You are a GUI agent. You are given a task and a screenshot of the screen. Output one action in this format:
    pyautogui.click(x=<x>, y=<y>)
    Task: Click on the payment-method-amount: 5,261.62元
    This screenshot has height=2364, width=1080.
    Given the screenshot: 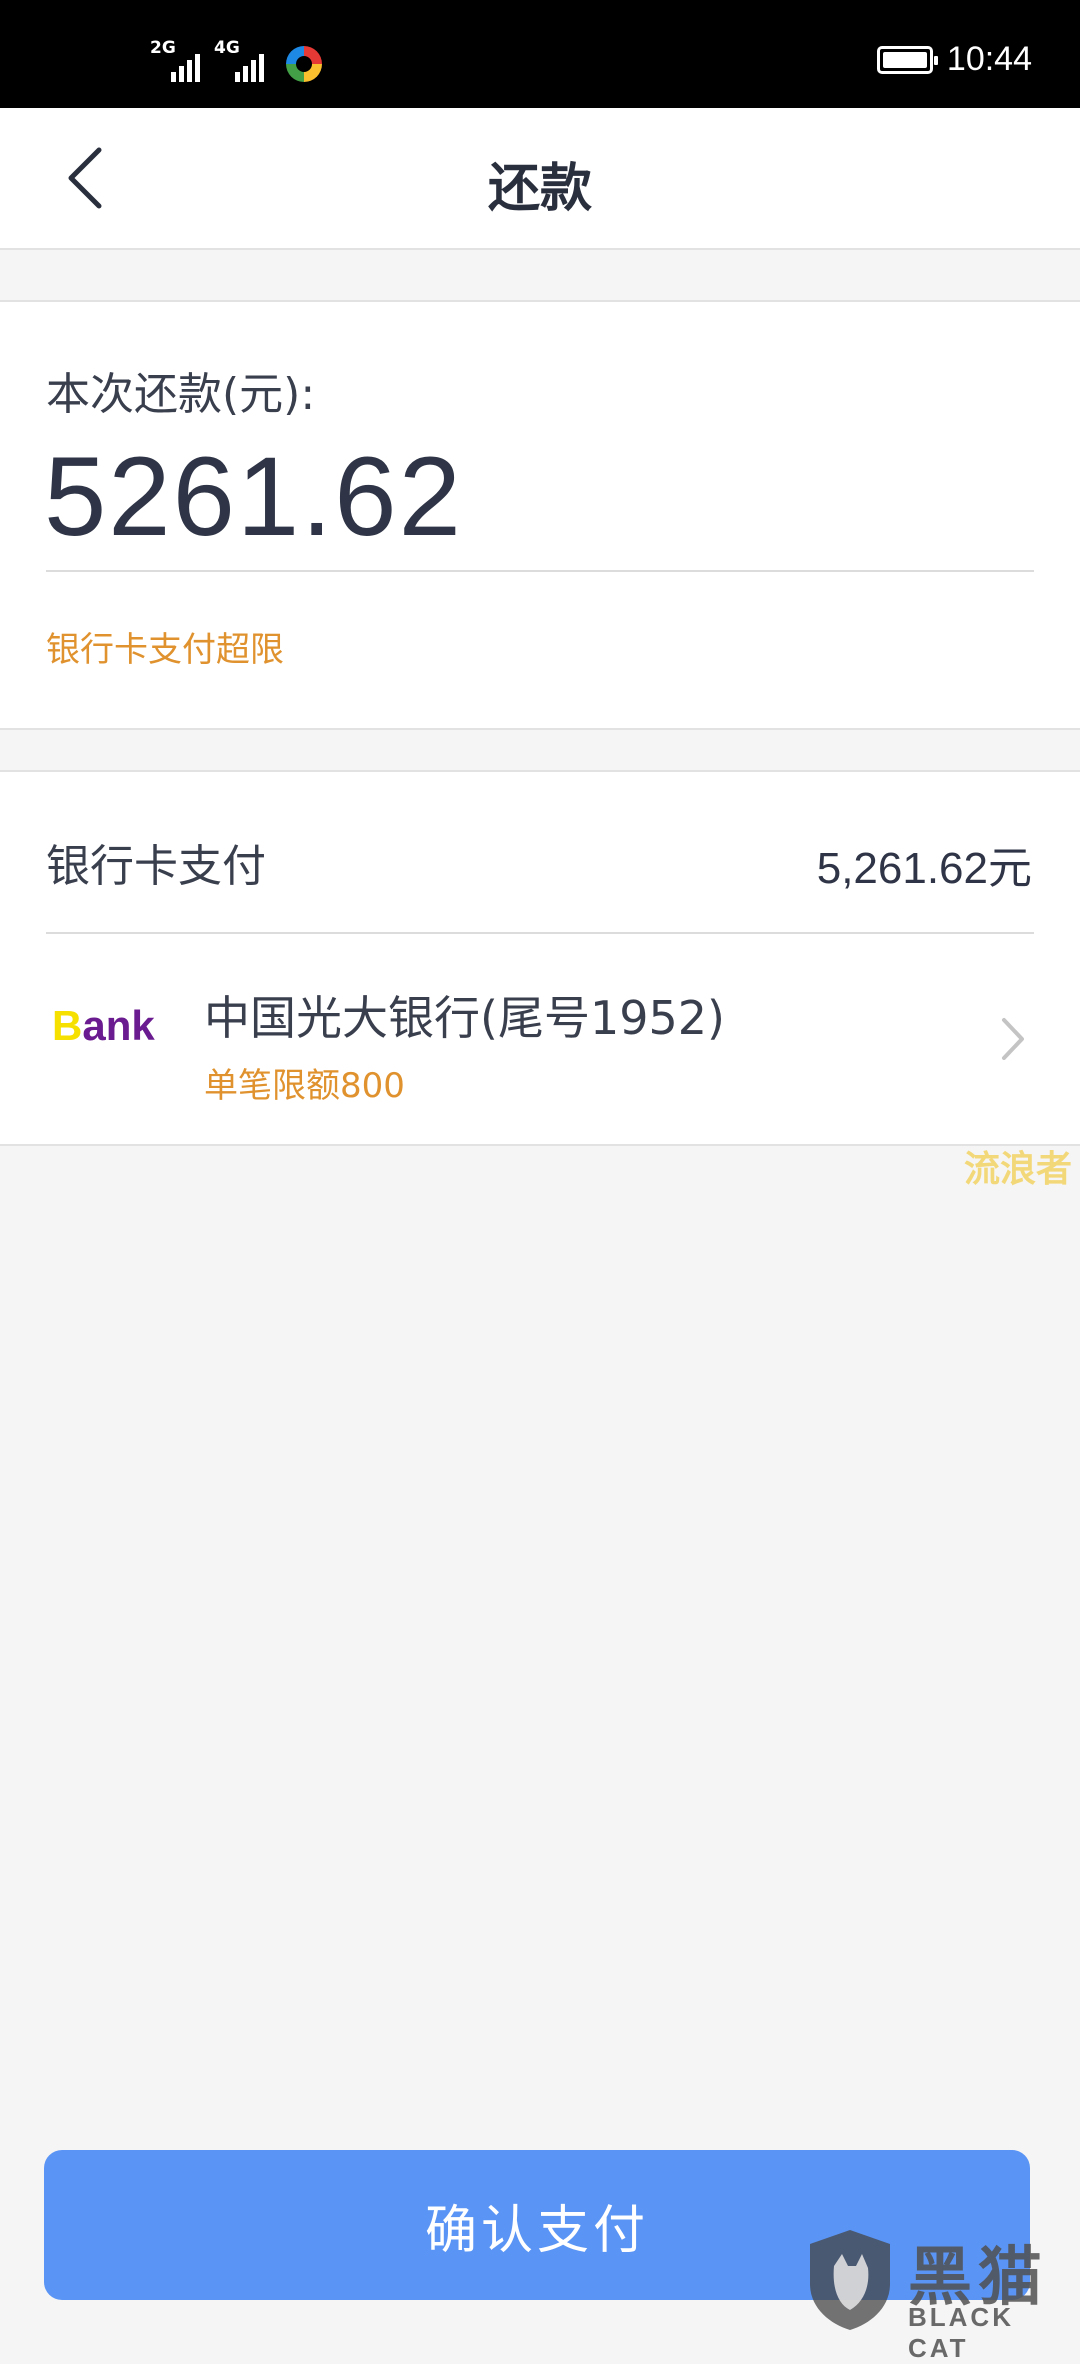 What is the action you would take?
    pyautogui.click(x=924, y=868)
    